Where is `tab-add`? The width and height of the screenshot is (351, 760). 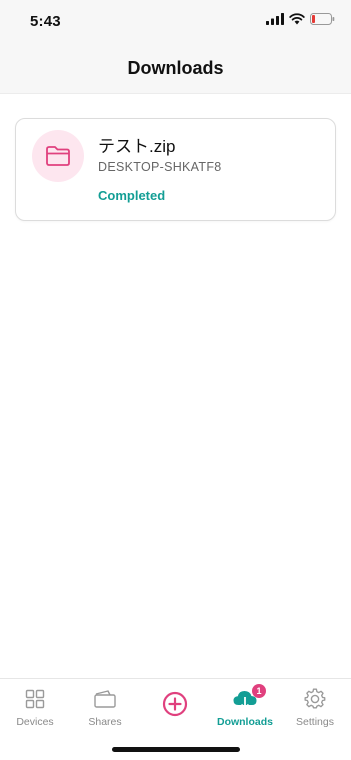
tab-add is located at coordinates (175, 703).